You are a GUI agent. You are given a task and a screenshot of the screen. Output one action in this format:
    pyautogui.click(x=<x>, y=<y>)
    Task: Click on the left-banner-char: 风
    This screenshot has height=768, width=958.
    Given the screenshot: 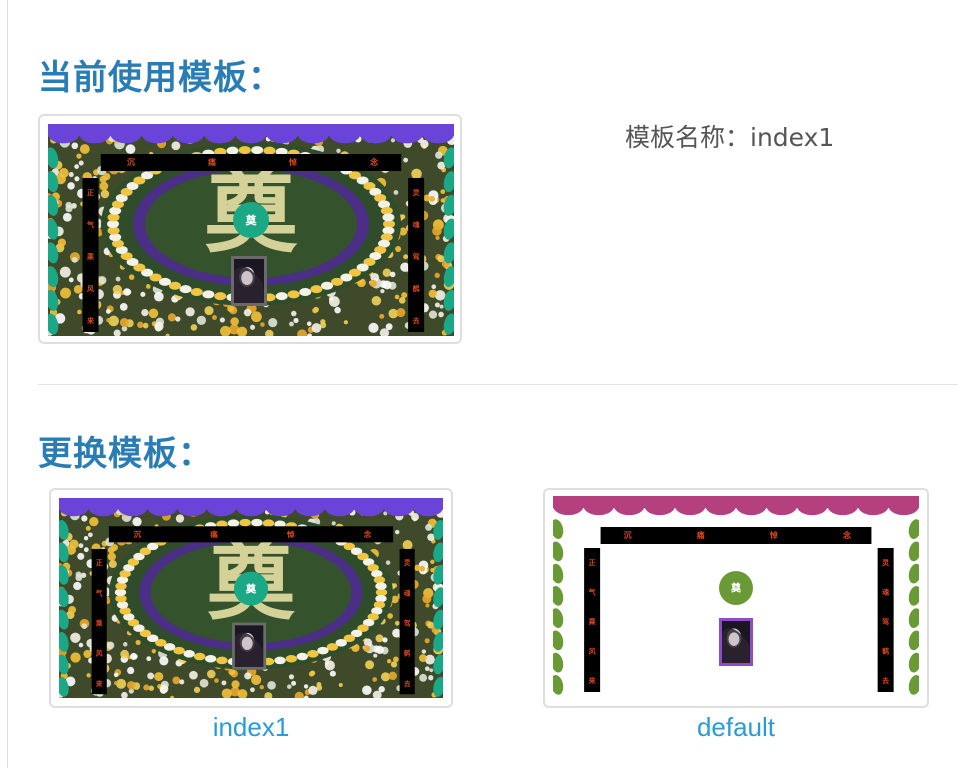 What is the action you would take?
    pyautogui.click(x=90, y=288)
    